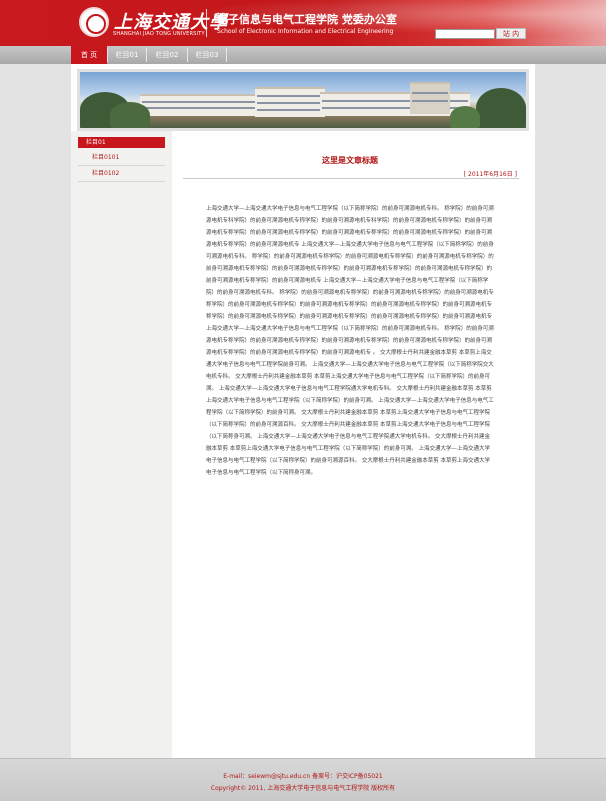  What do you see at coordinates (303, 788) in the screenshot?
I see `footer-copyright: Copyright© 2011, 上海交通大学电子信息与电气工程学院 版权所有` at bounding box center [303, 788].